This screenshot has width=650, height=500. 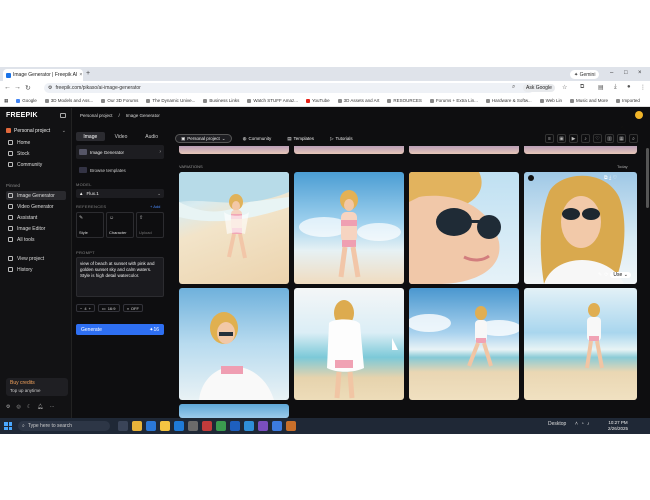 I want to click on project-selector: Personal project ⌄, so click(x=36, y=130).